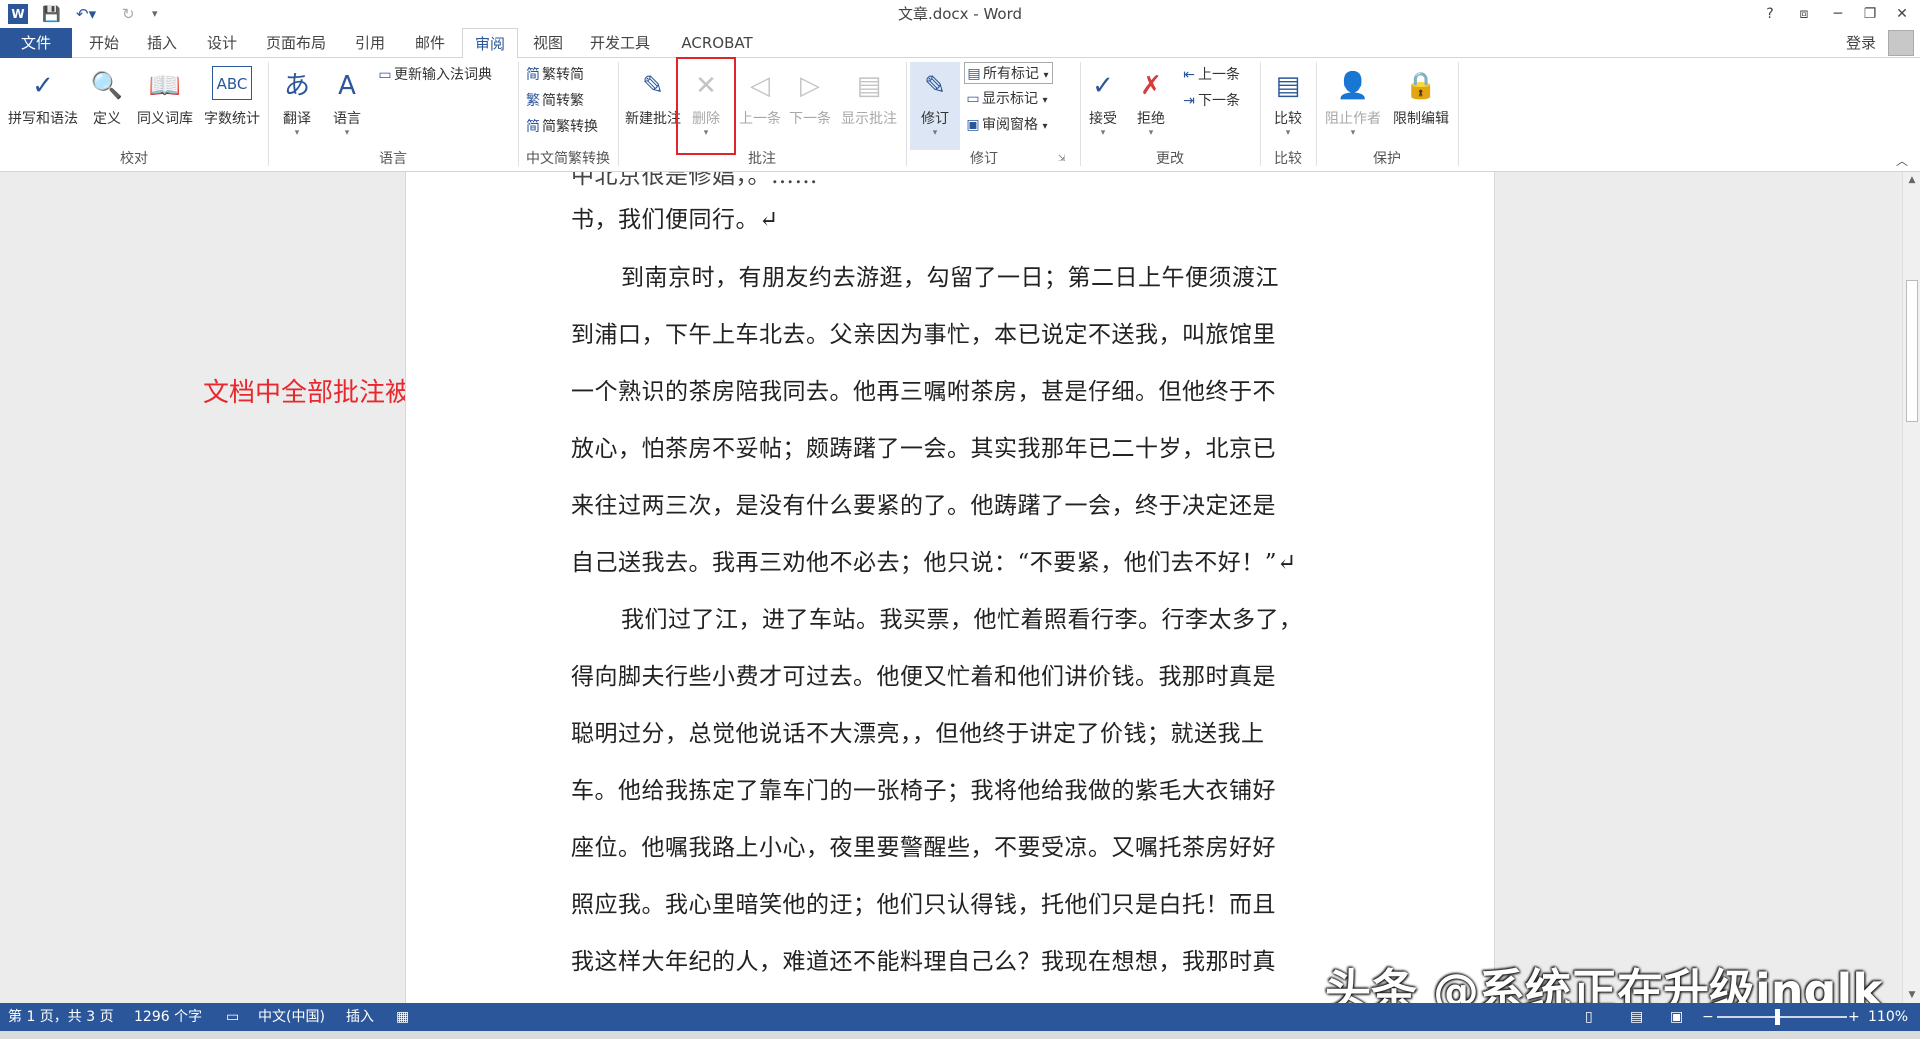 This screenshot has height=1039, width=1920. Describe the element at coordinates (232, 1017) in the screenshot. I see `proofing-status-icon: ▭` at that location.